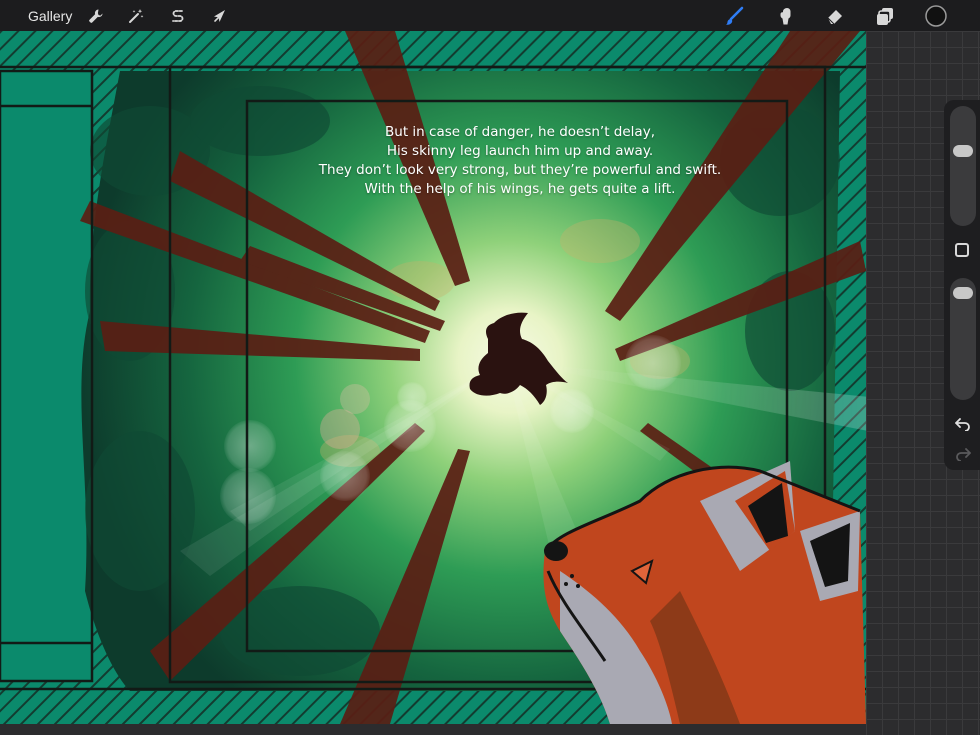 Image resolution: width=980 pixels, height=735 pixels. I want to click on brush-size-slider, so click(963, 166).